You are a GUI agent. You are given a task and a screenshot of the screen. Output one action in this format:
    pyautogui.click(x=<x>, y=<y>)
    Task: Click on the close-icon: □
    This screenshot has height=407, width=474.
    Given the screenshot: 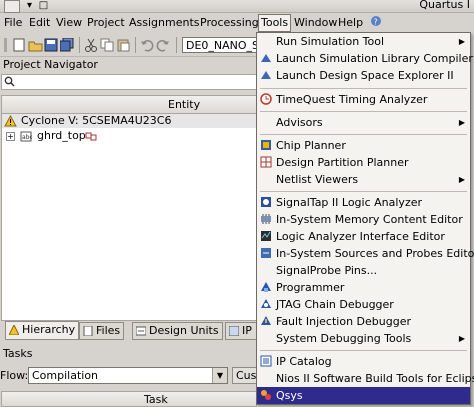 What is the action you would take?
    pyautogui.click(x=43, y=5)
    